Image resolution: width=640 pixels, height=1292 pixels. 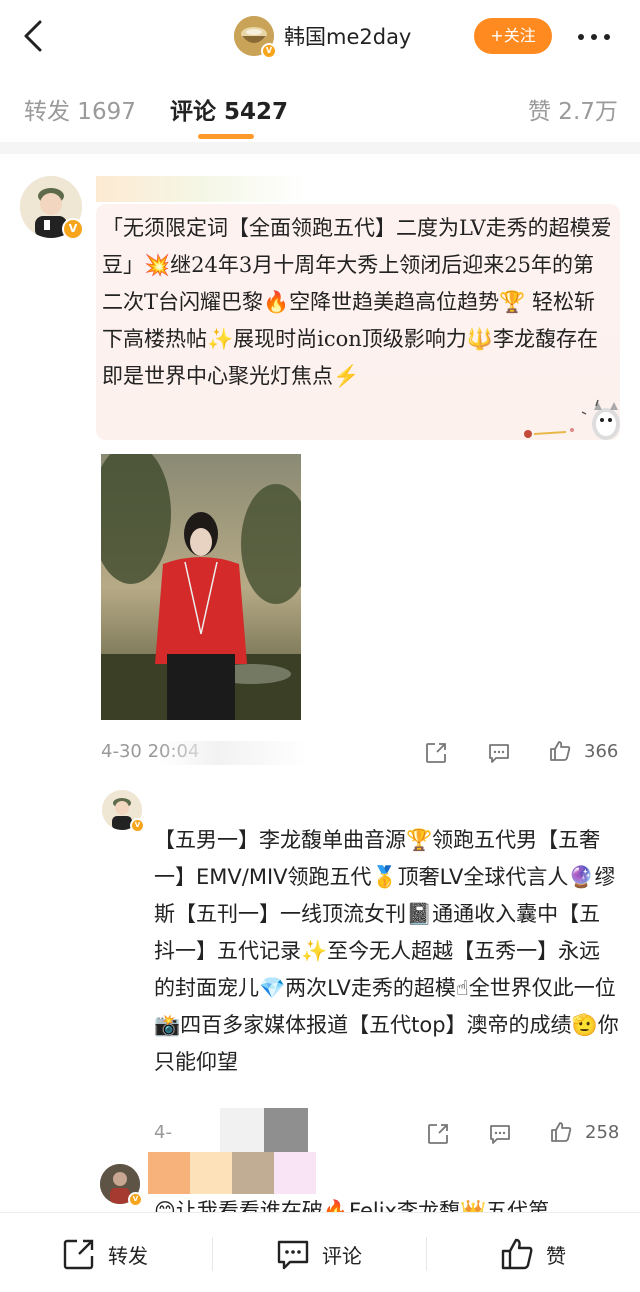 I want to click on reply-reply-button, so click(x=500, y=1136).